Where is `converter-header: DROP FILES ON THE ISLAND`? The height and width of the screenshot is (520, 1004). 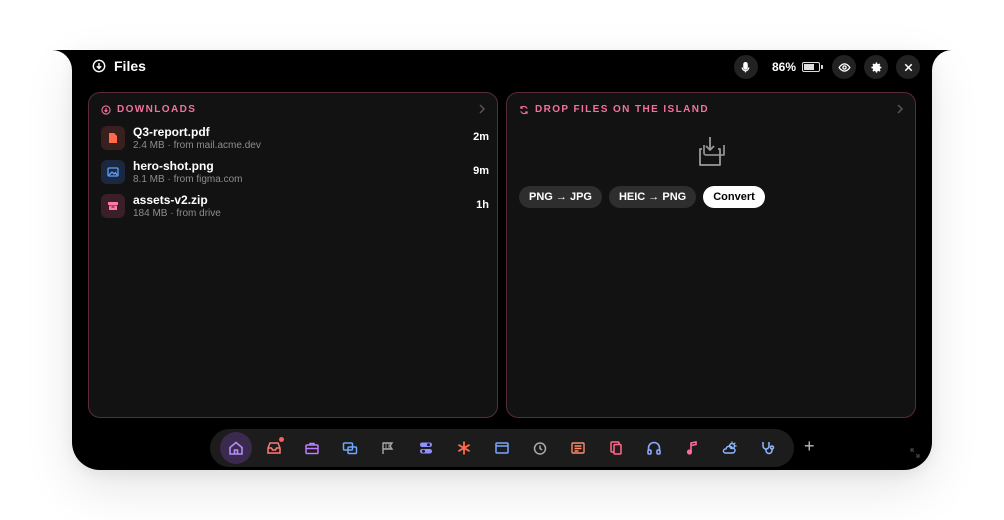 converter-header: DROP FILES ON THE ISLAND is located at coordinates (614, 109).